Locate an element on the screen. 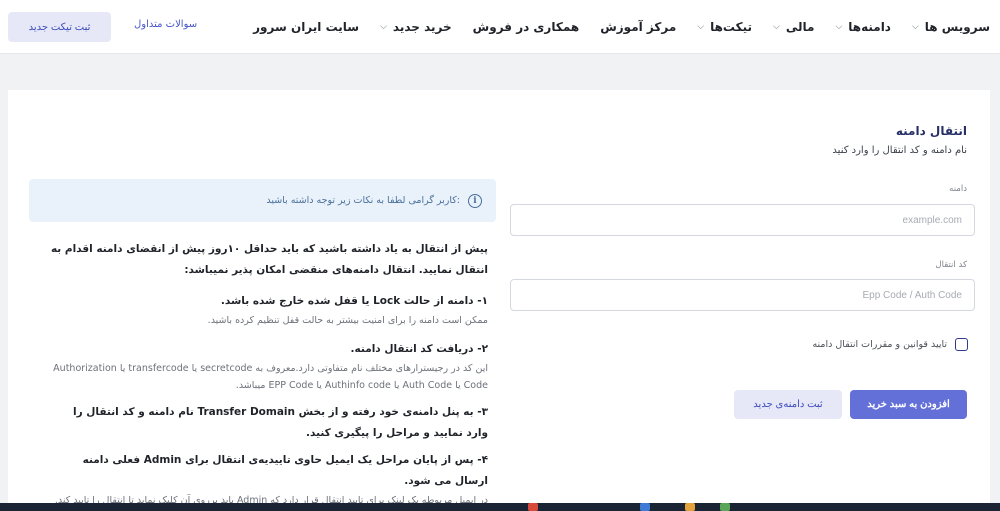  terms-checkbox is located at coordinates (961, 344).